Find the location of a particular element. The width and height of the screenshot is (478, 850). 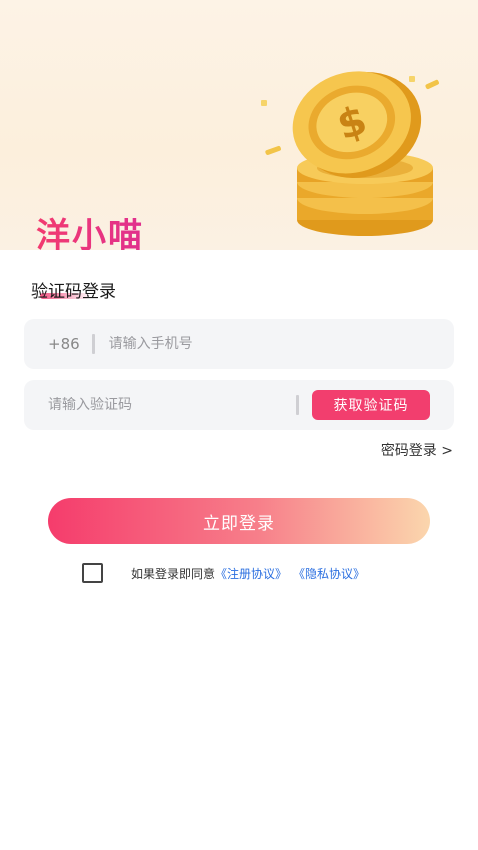

agreement-checkbox is located at coordinates (92, 573).